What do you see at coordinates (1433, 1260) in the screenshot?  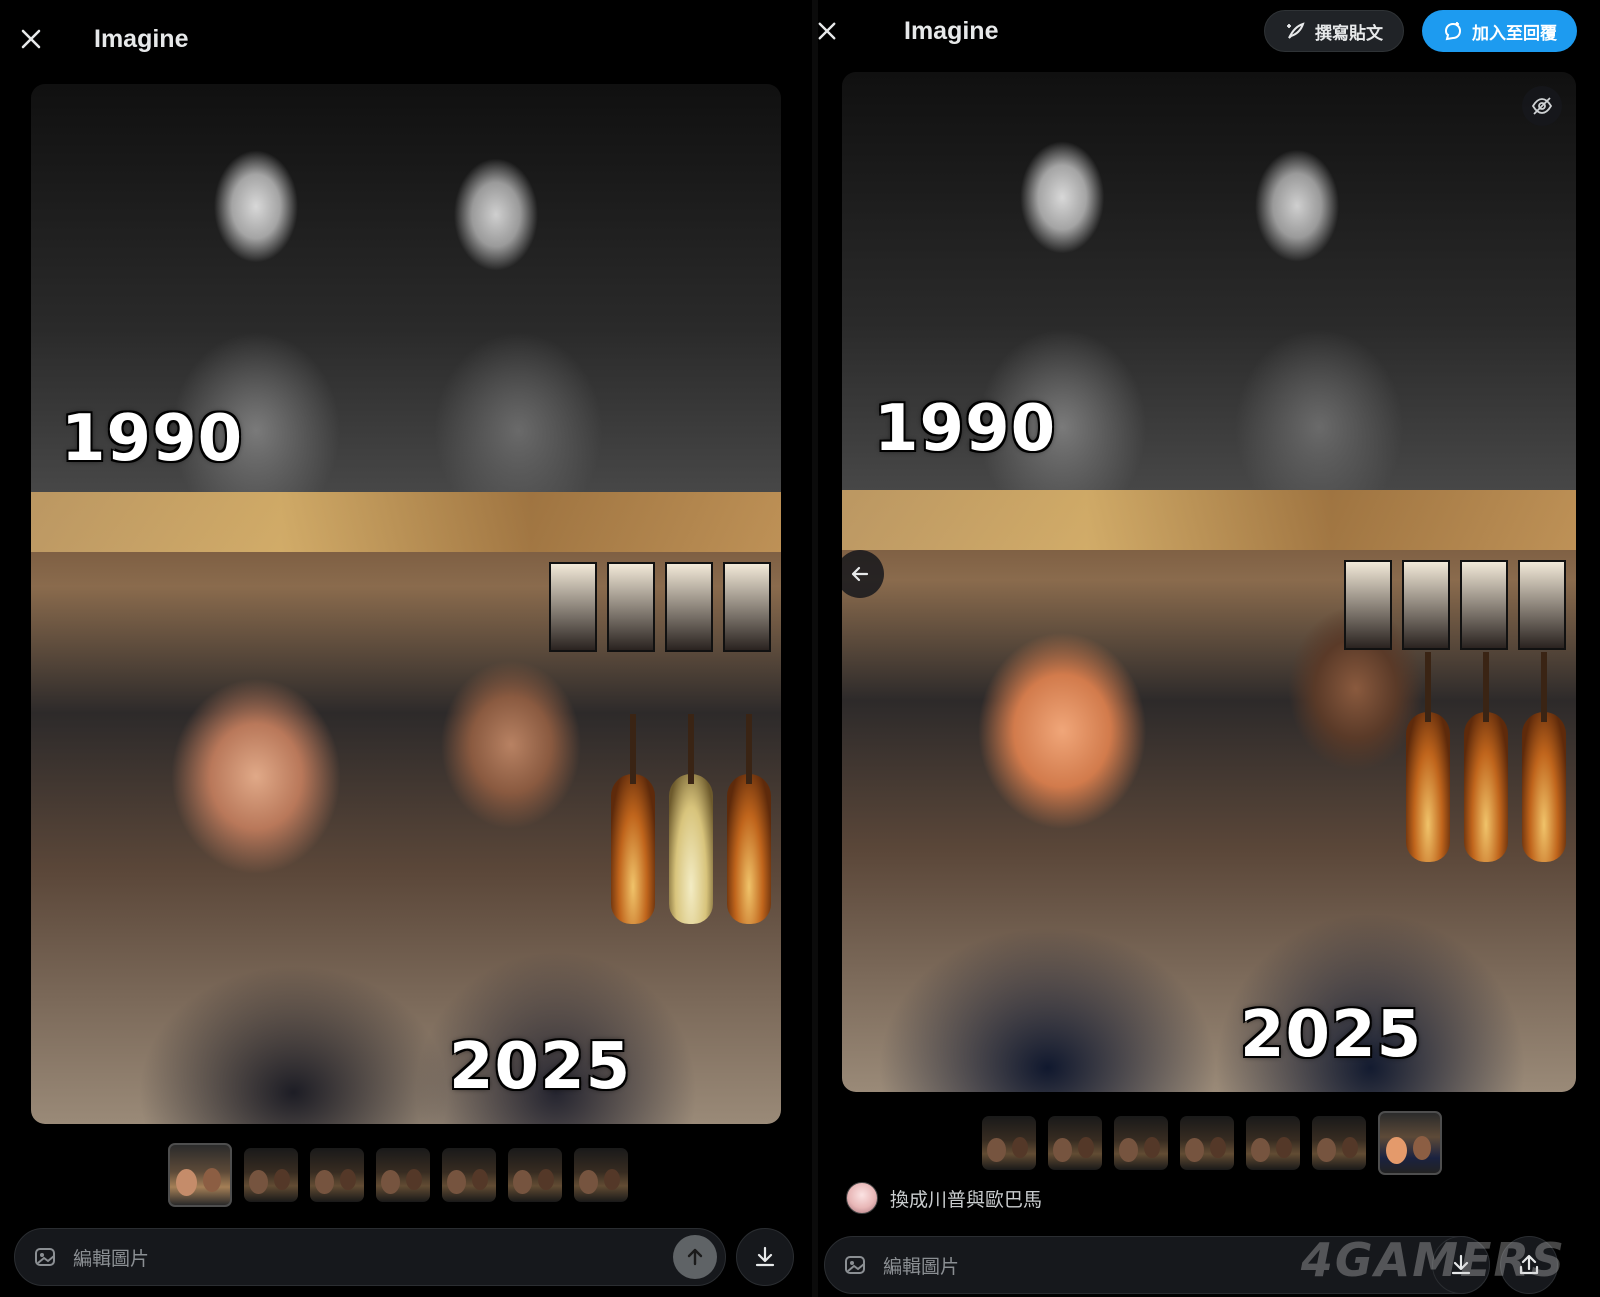 I see `watermark-logo: 4GAMERS` at bounding box center [1433, 1260].